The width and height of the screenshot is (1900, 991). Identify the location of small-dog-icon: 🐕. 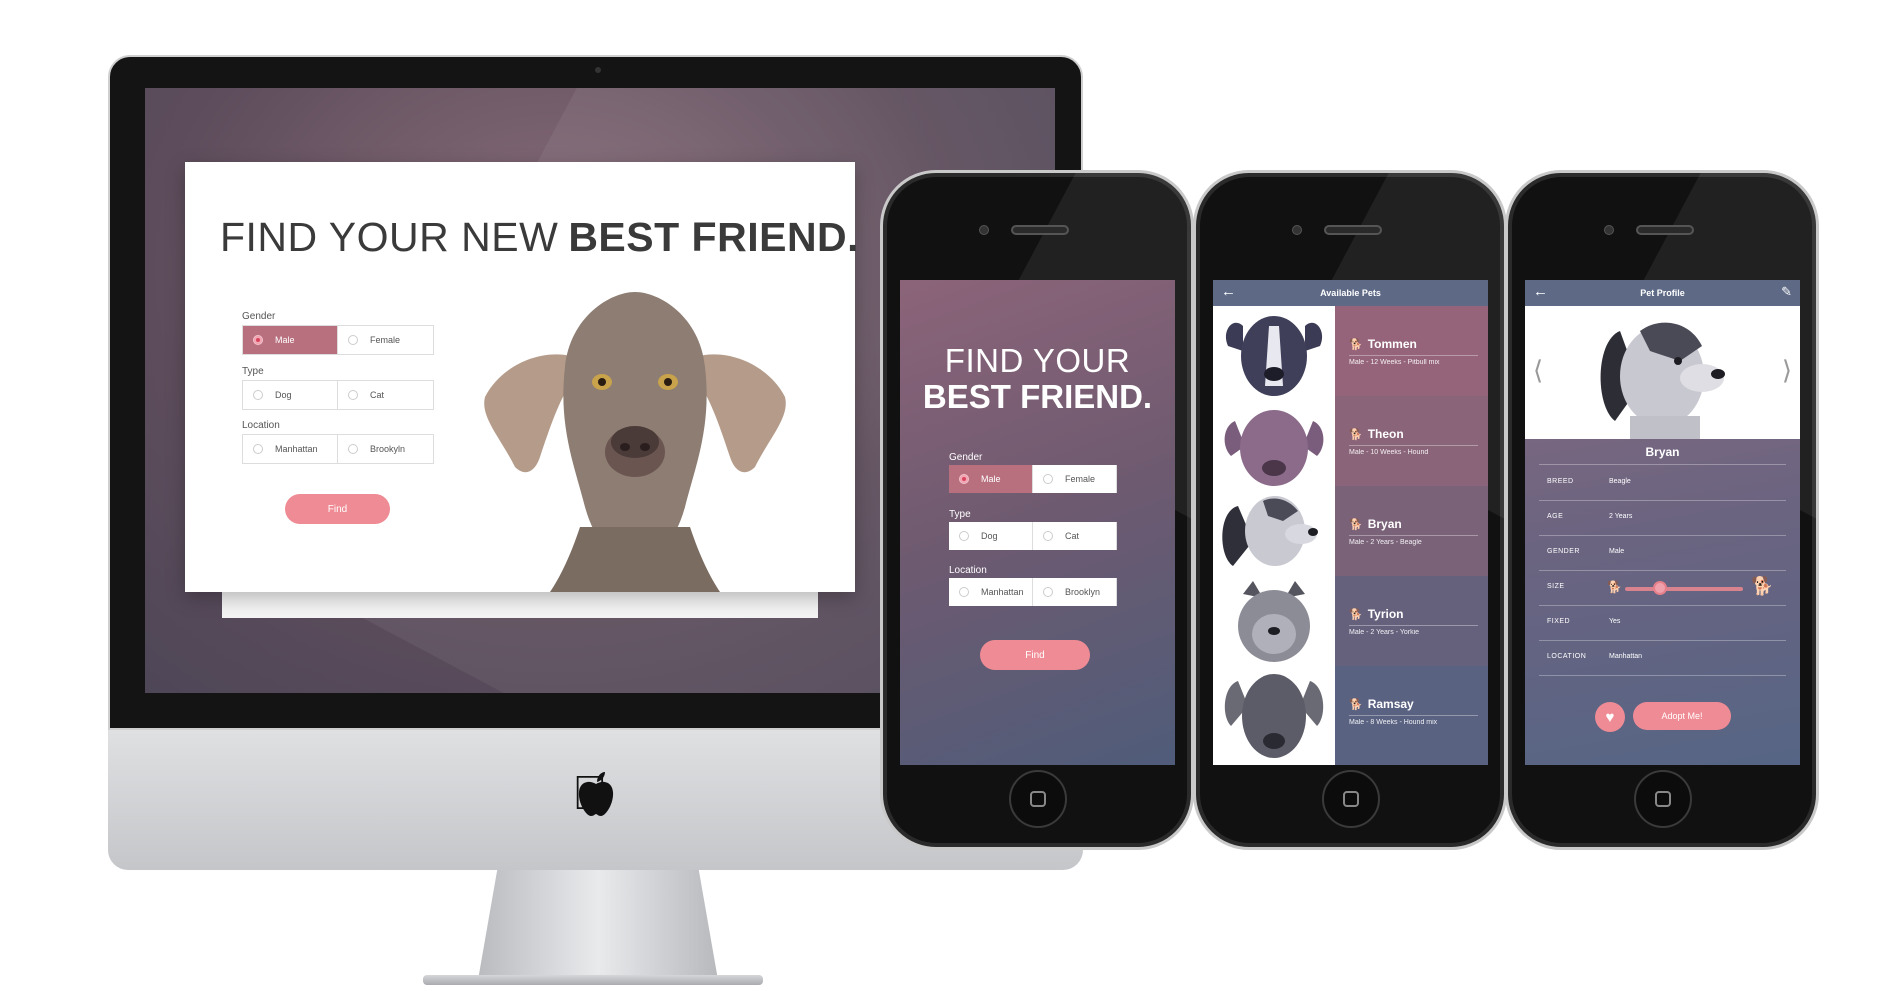
(1614, 587).